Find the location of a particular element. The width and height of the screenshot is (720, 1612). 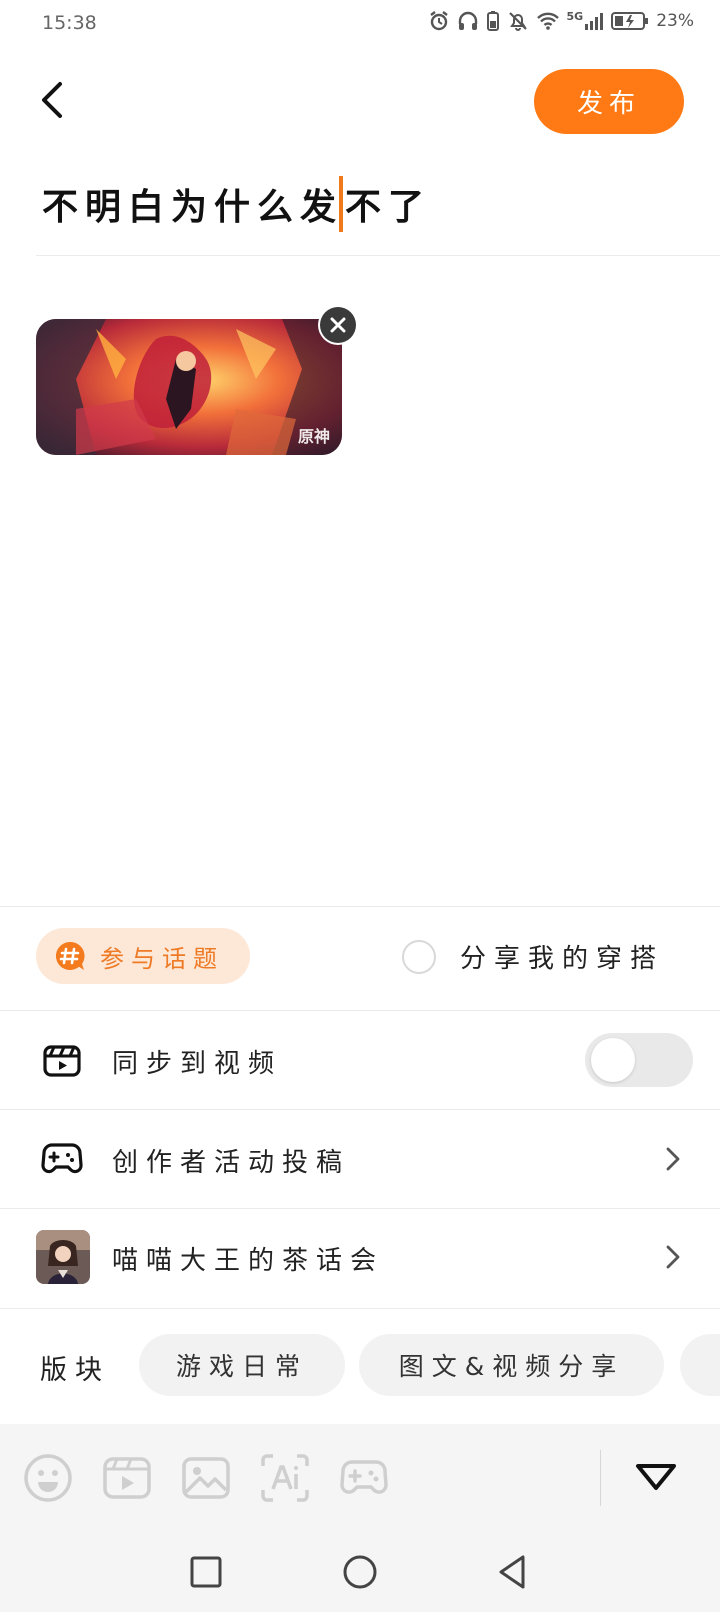

chevron-left-icon is located at coordinates (52, 100).